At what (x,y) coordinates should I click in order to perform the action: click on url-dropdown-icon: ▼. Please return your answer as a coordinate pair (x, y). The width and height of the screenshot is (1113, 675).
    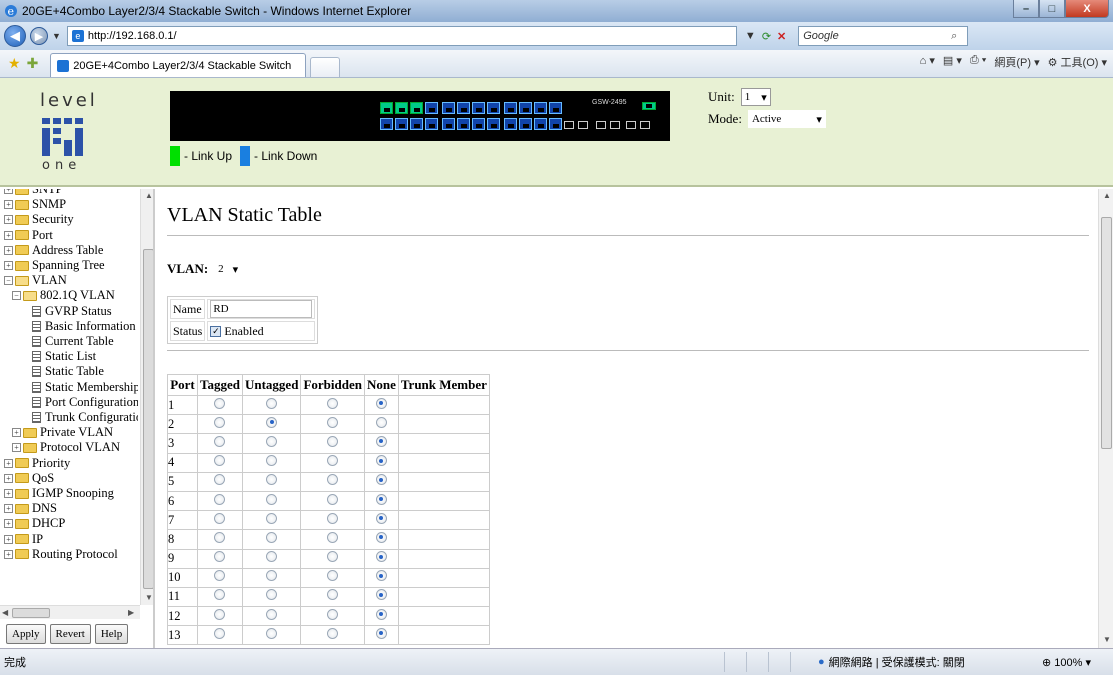
    Looking at the image, I should click on (750, 36).